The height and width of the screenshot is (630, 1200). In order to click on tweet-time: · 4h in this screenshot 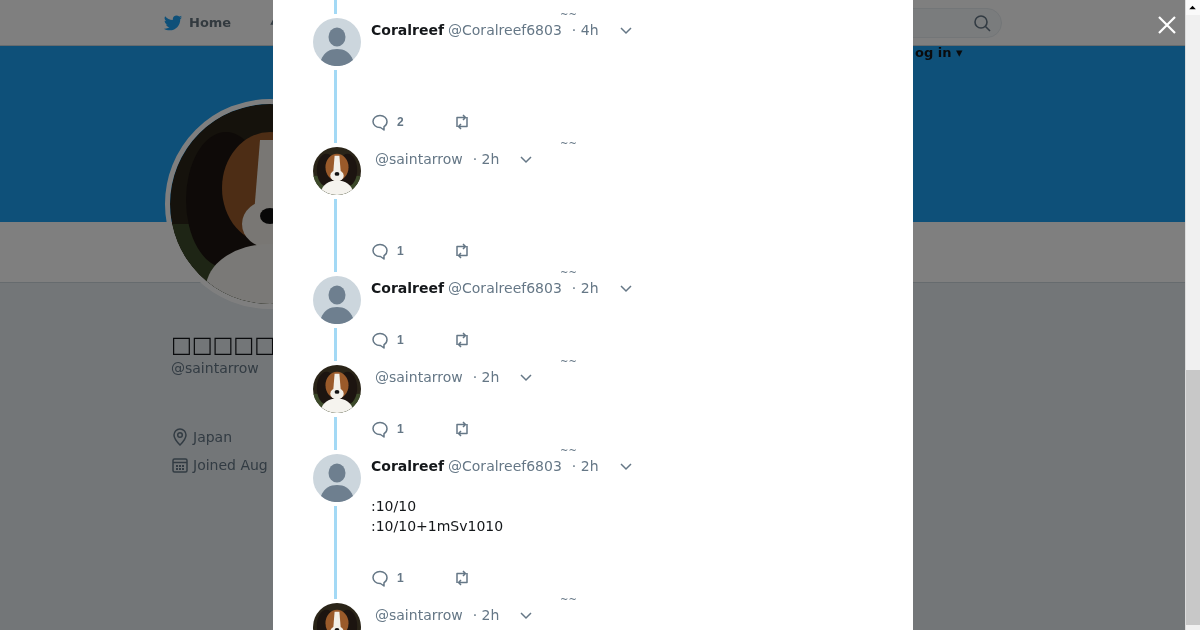, I will do `click(585, 30)`.